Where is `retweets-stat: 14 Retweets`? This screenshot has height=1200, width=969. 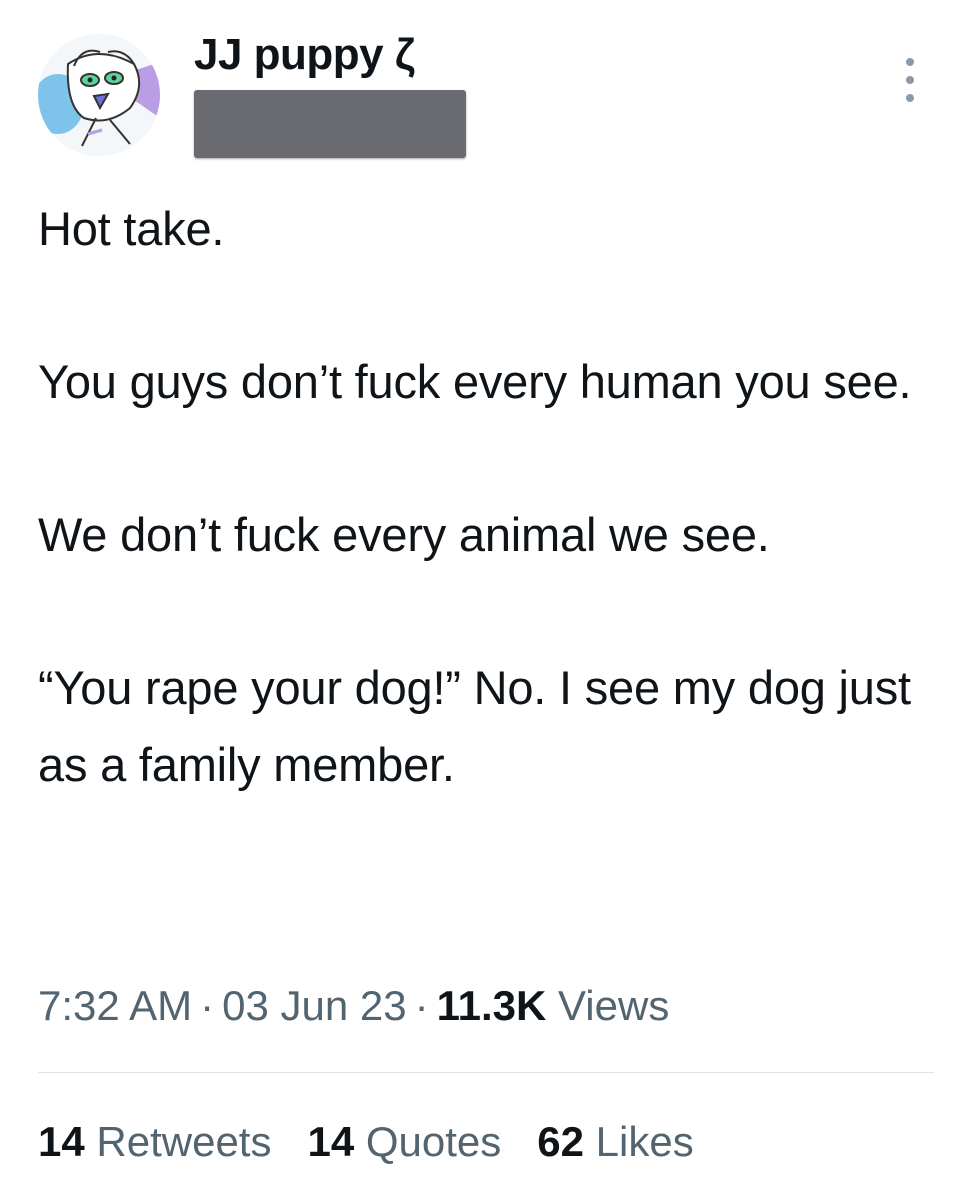 retweets-stat: 14 Retweets is located at coordinates (154, 1142).